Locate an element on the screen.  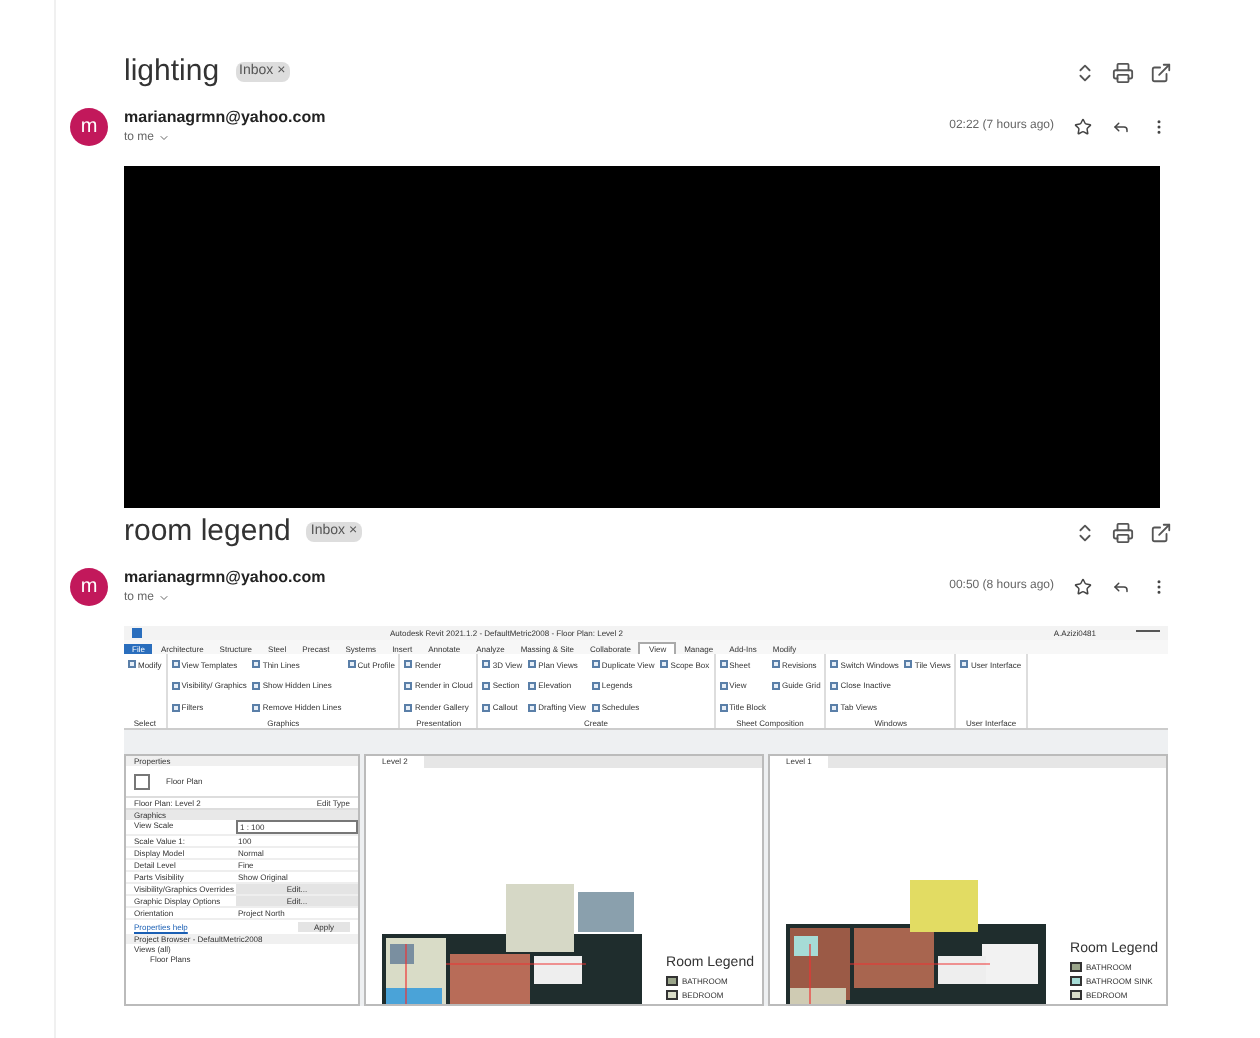
app-logo-icon is located at coordinates (137, 633).